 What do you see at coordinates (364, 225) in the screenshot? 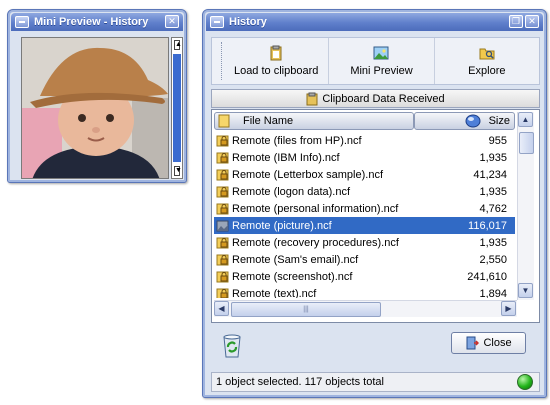
I see `table-row: Remote (picture).ncf 116,017` at bounding box center [364, 225].